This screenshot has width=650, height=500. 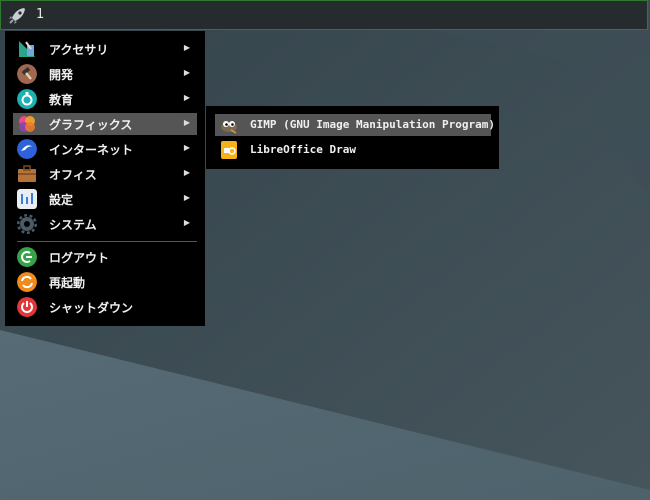 What do you see at coordinates (91, 125) in the screenshot?
I see `menu-item-label: グラフィックス` at bounding box center [91, 125].